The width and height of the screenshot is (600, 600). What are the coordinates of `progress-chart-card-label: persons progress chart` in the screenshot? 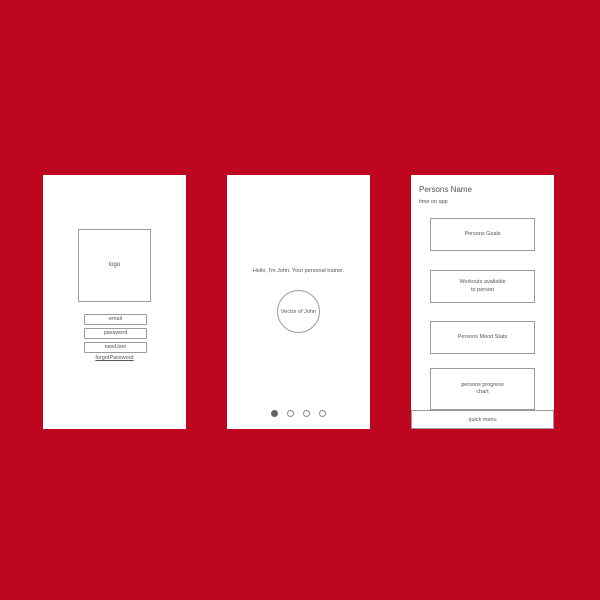 It's located at (482, 388).